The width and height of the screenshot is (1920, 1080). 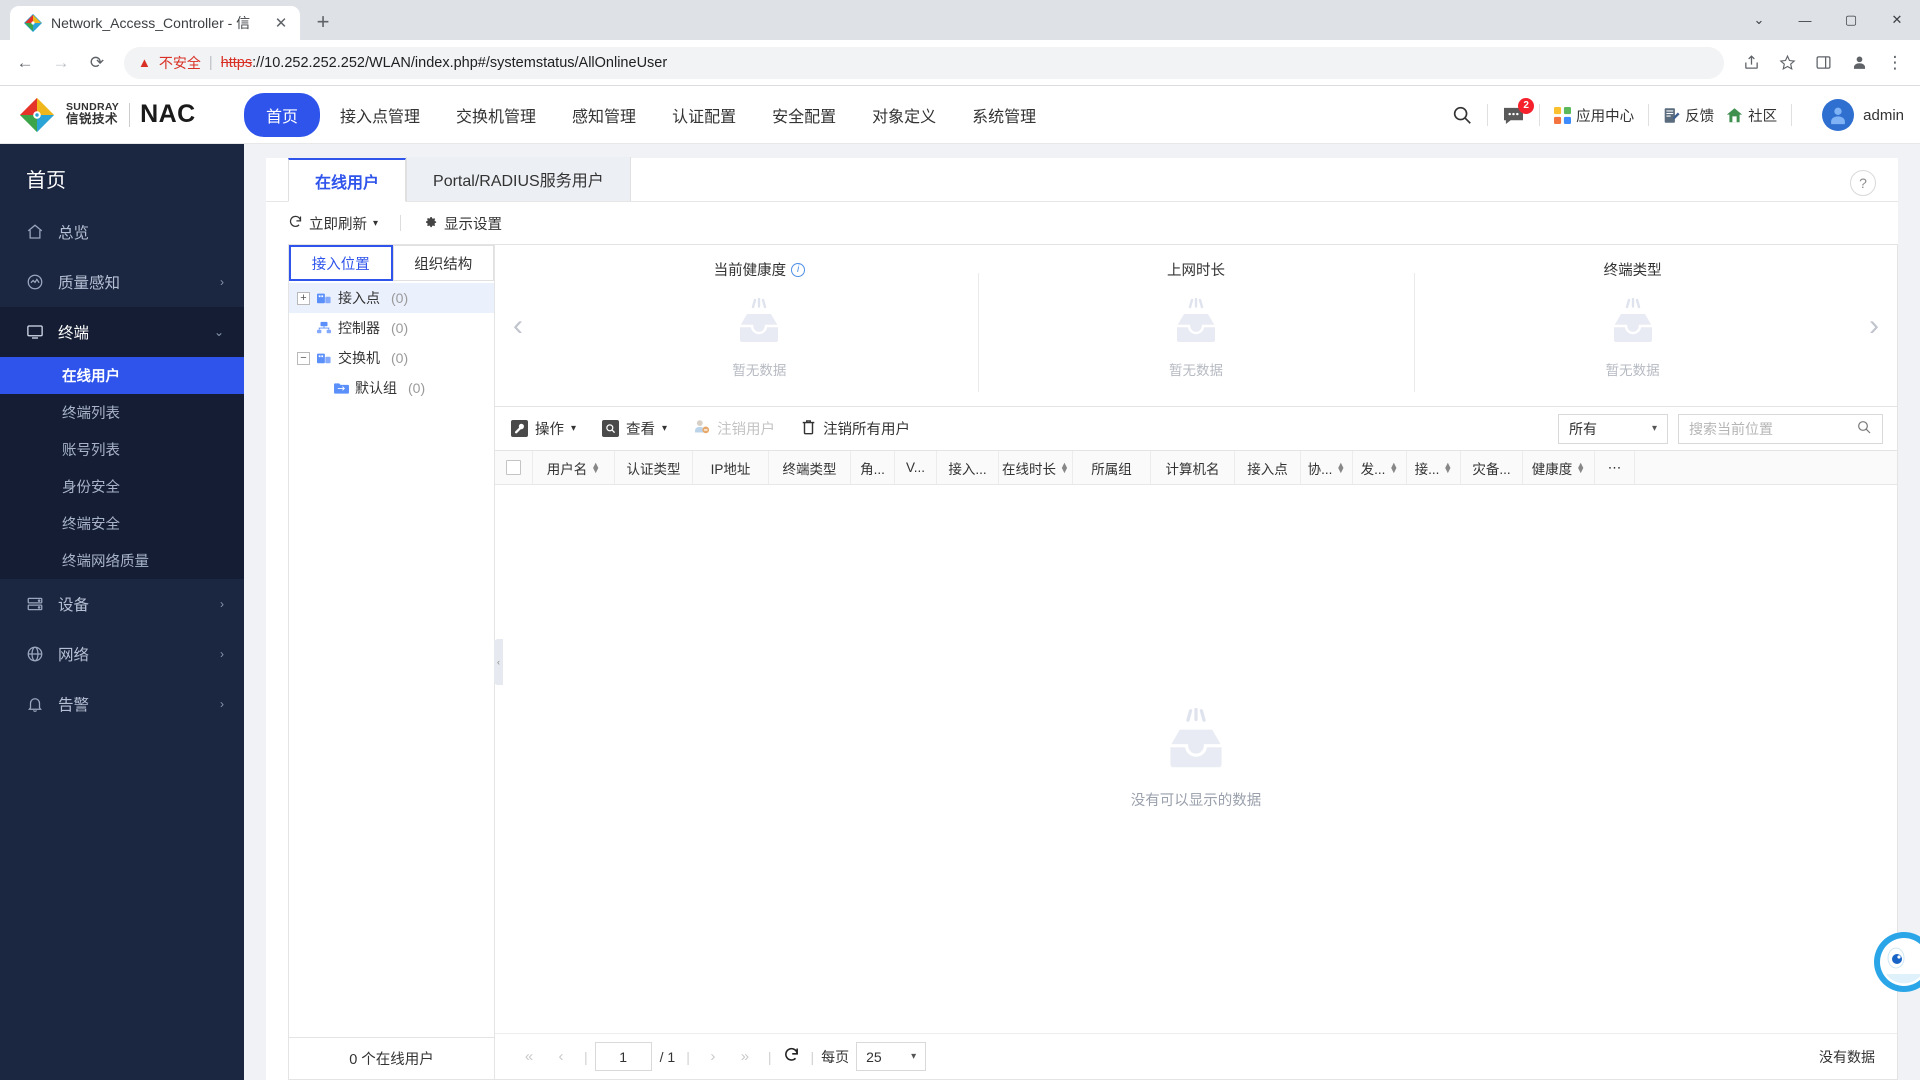 What do you see at coordinates (1380, 467) in the screenshot?
I see `table-column-header: 发... ▲ ▼` at bounding box center [1380, 467].